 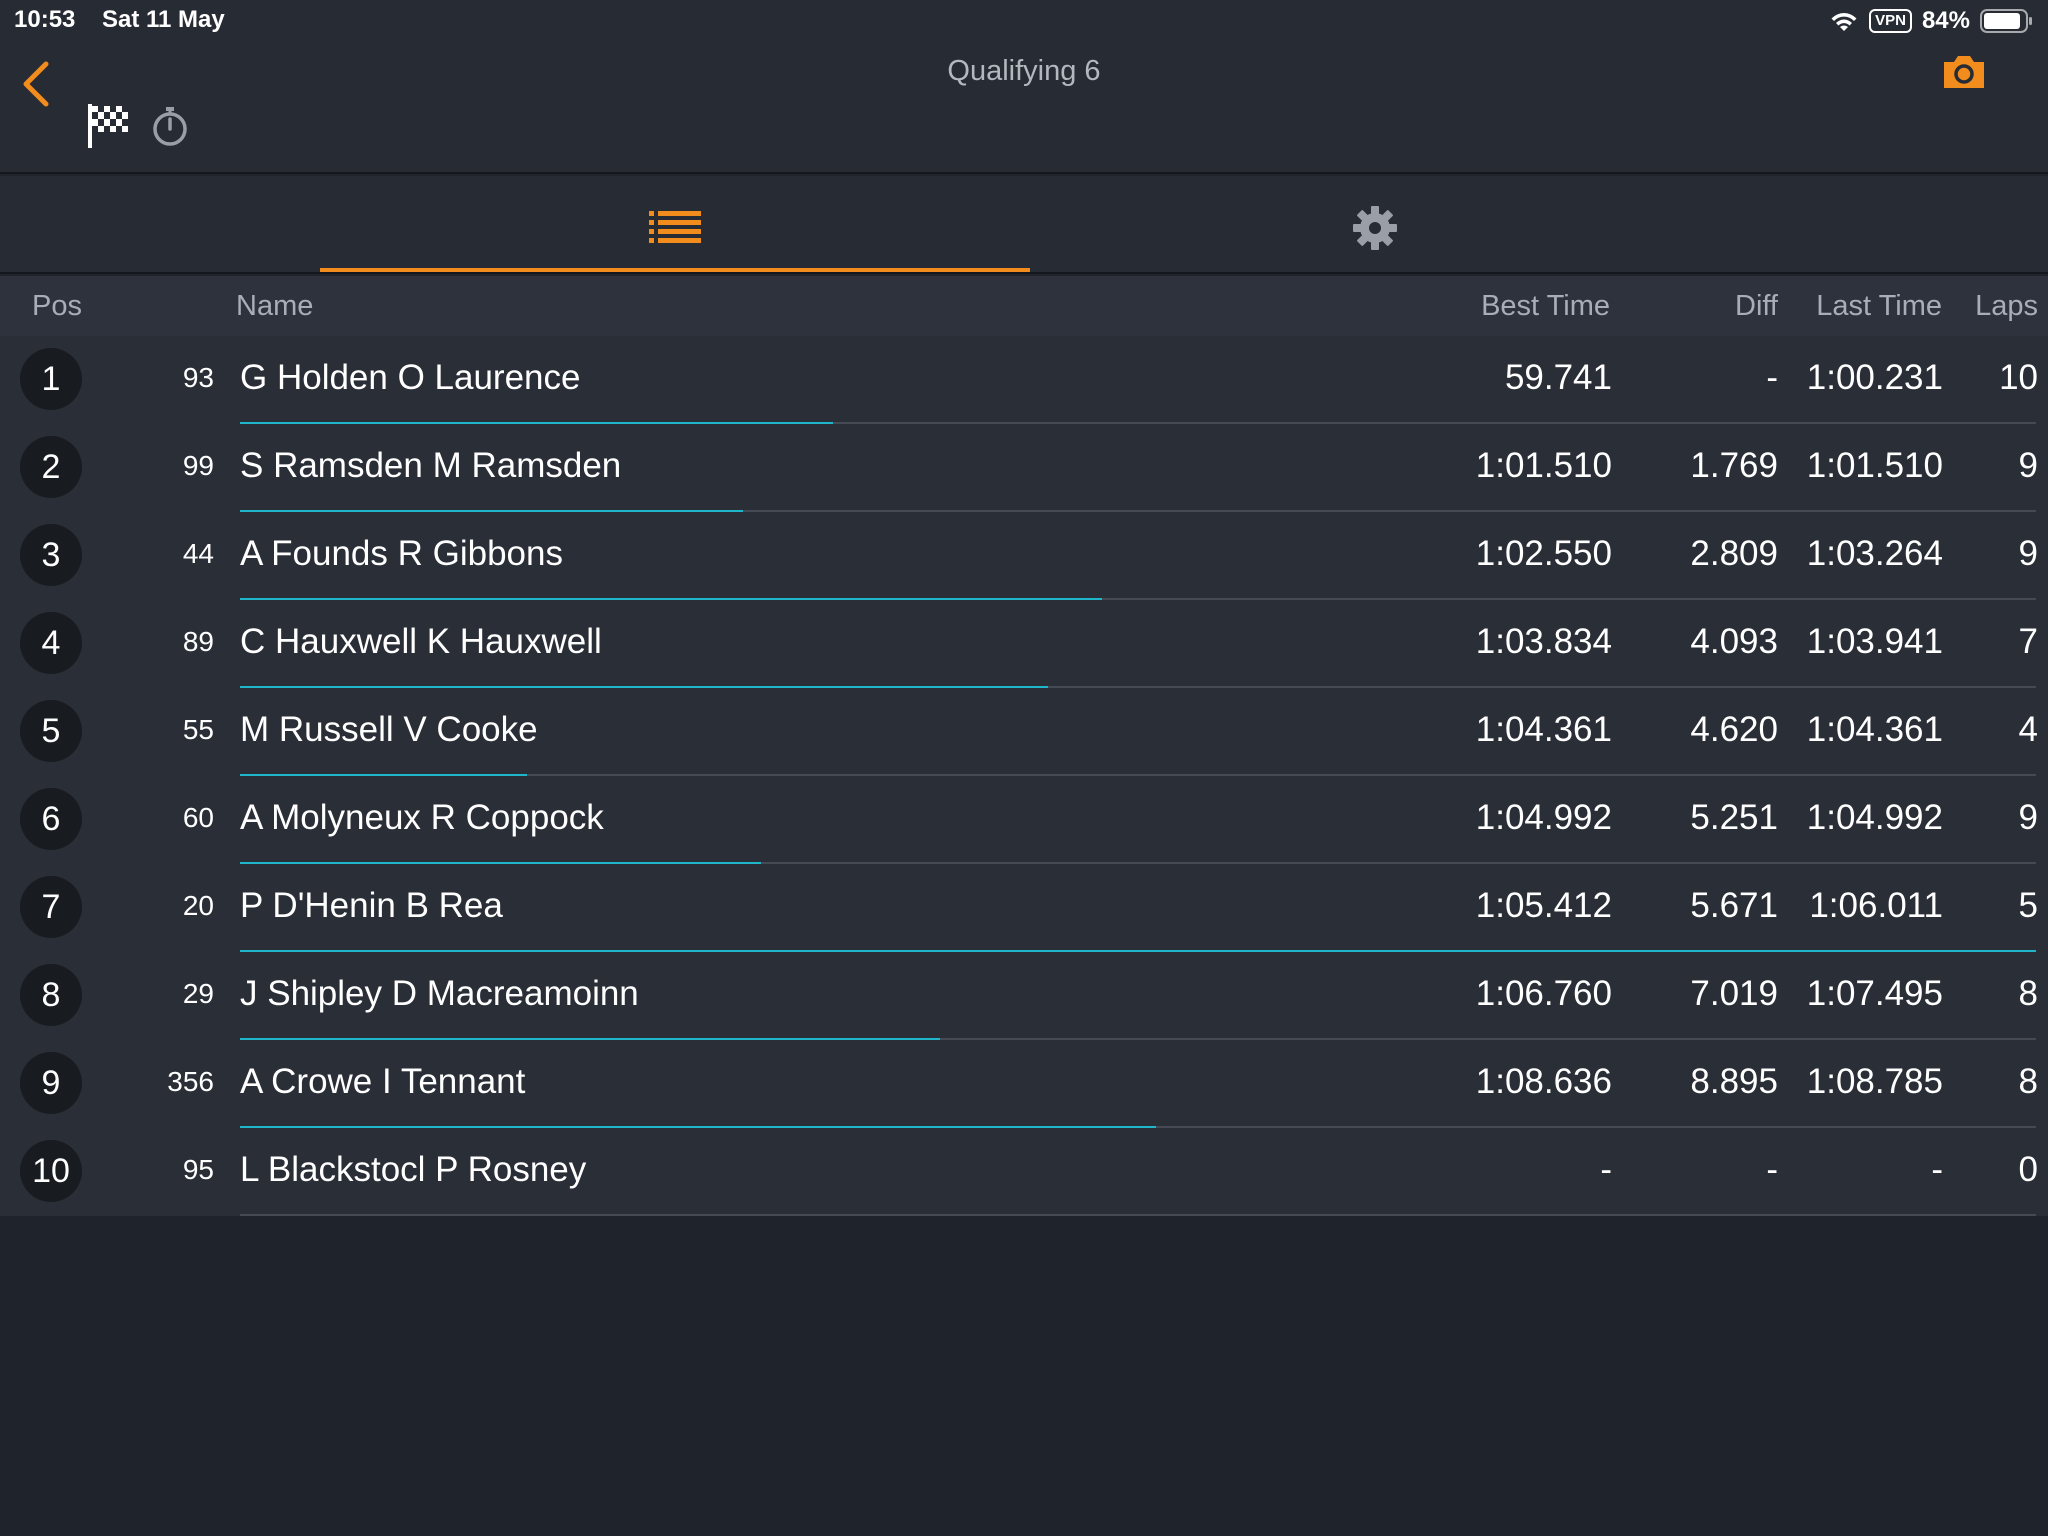 I want to click on table-header: Pos Name Best Time Diff Last Time Laps, so click(x=1024, y=306).